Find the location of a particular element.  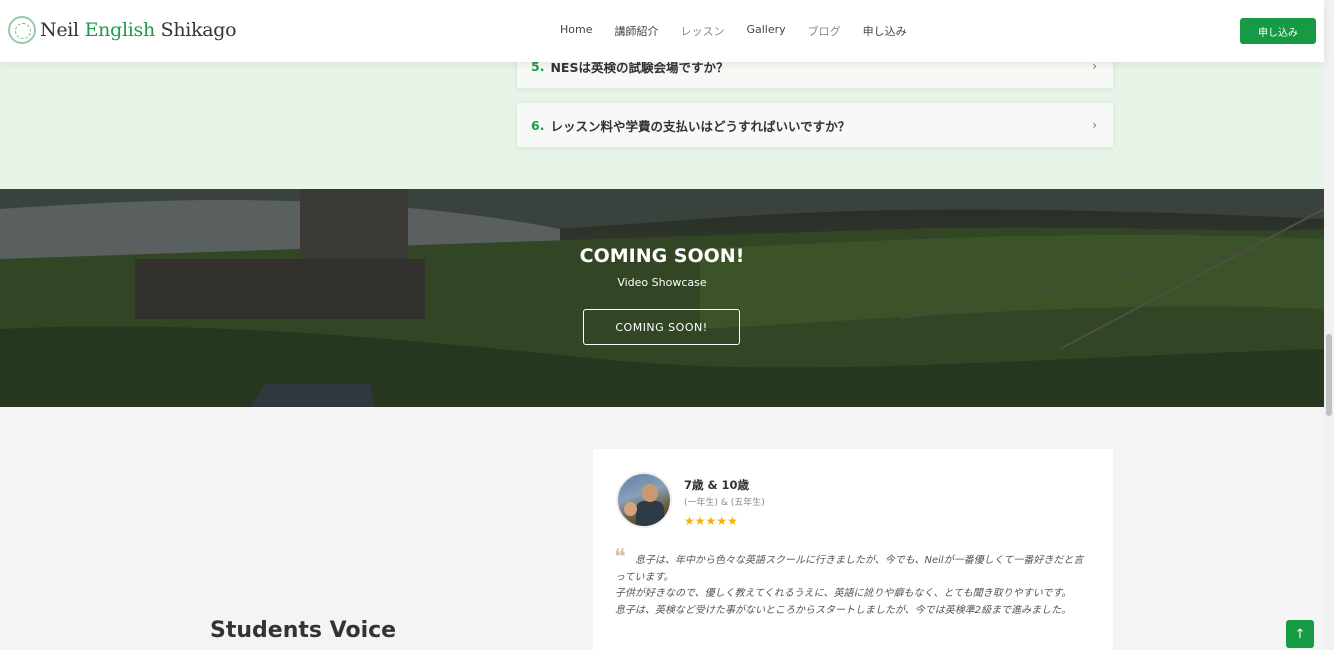

hero-title: COMING SOON! is located at coordinates (662, 256).